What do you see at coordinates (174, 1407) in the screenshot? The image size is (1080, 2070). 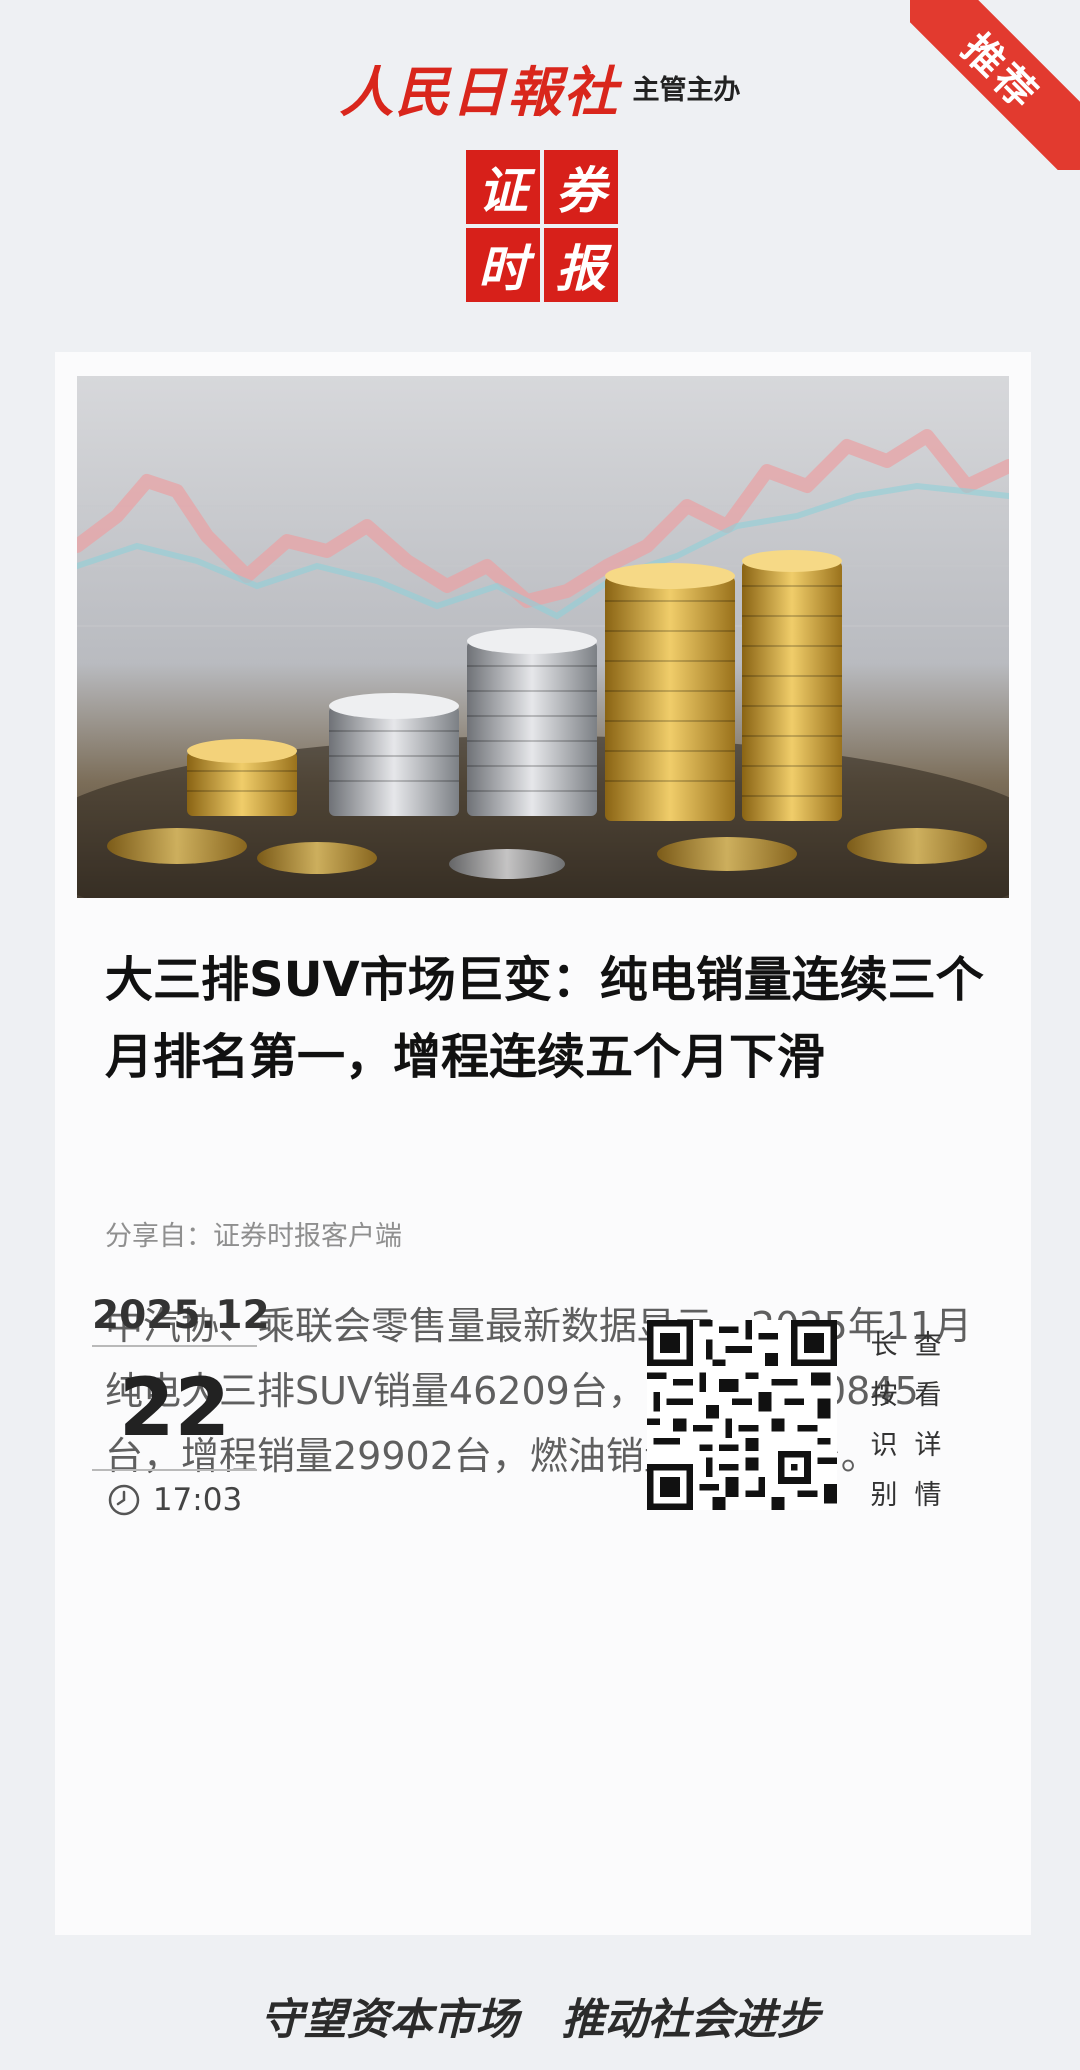 I see `date-day: 22` at bounding box center [174, 1407].